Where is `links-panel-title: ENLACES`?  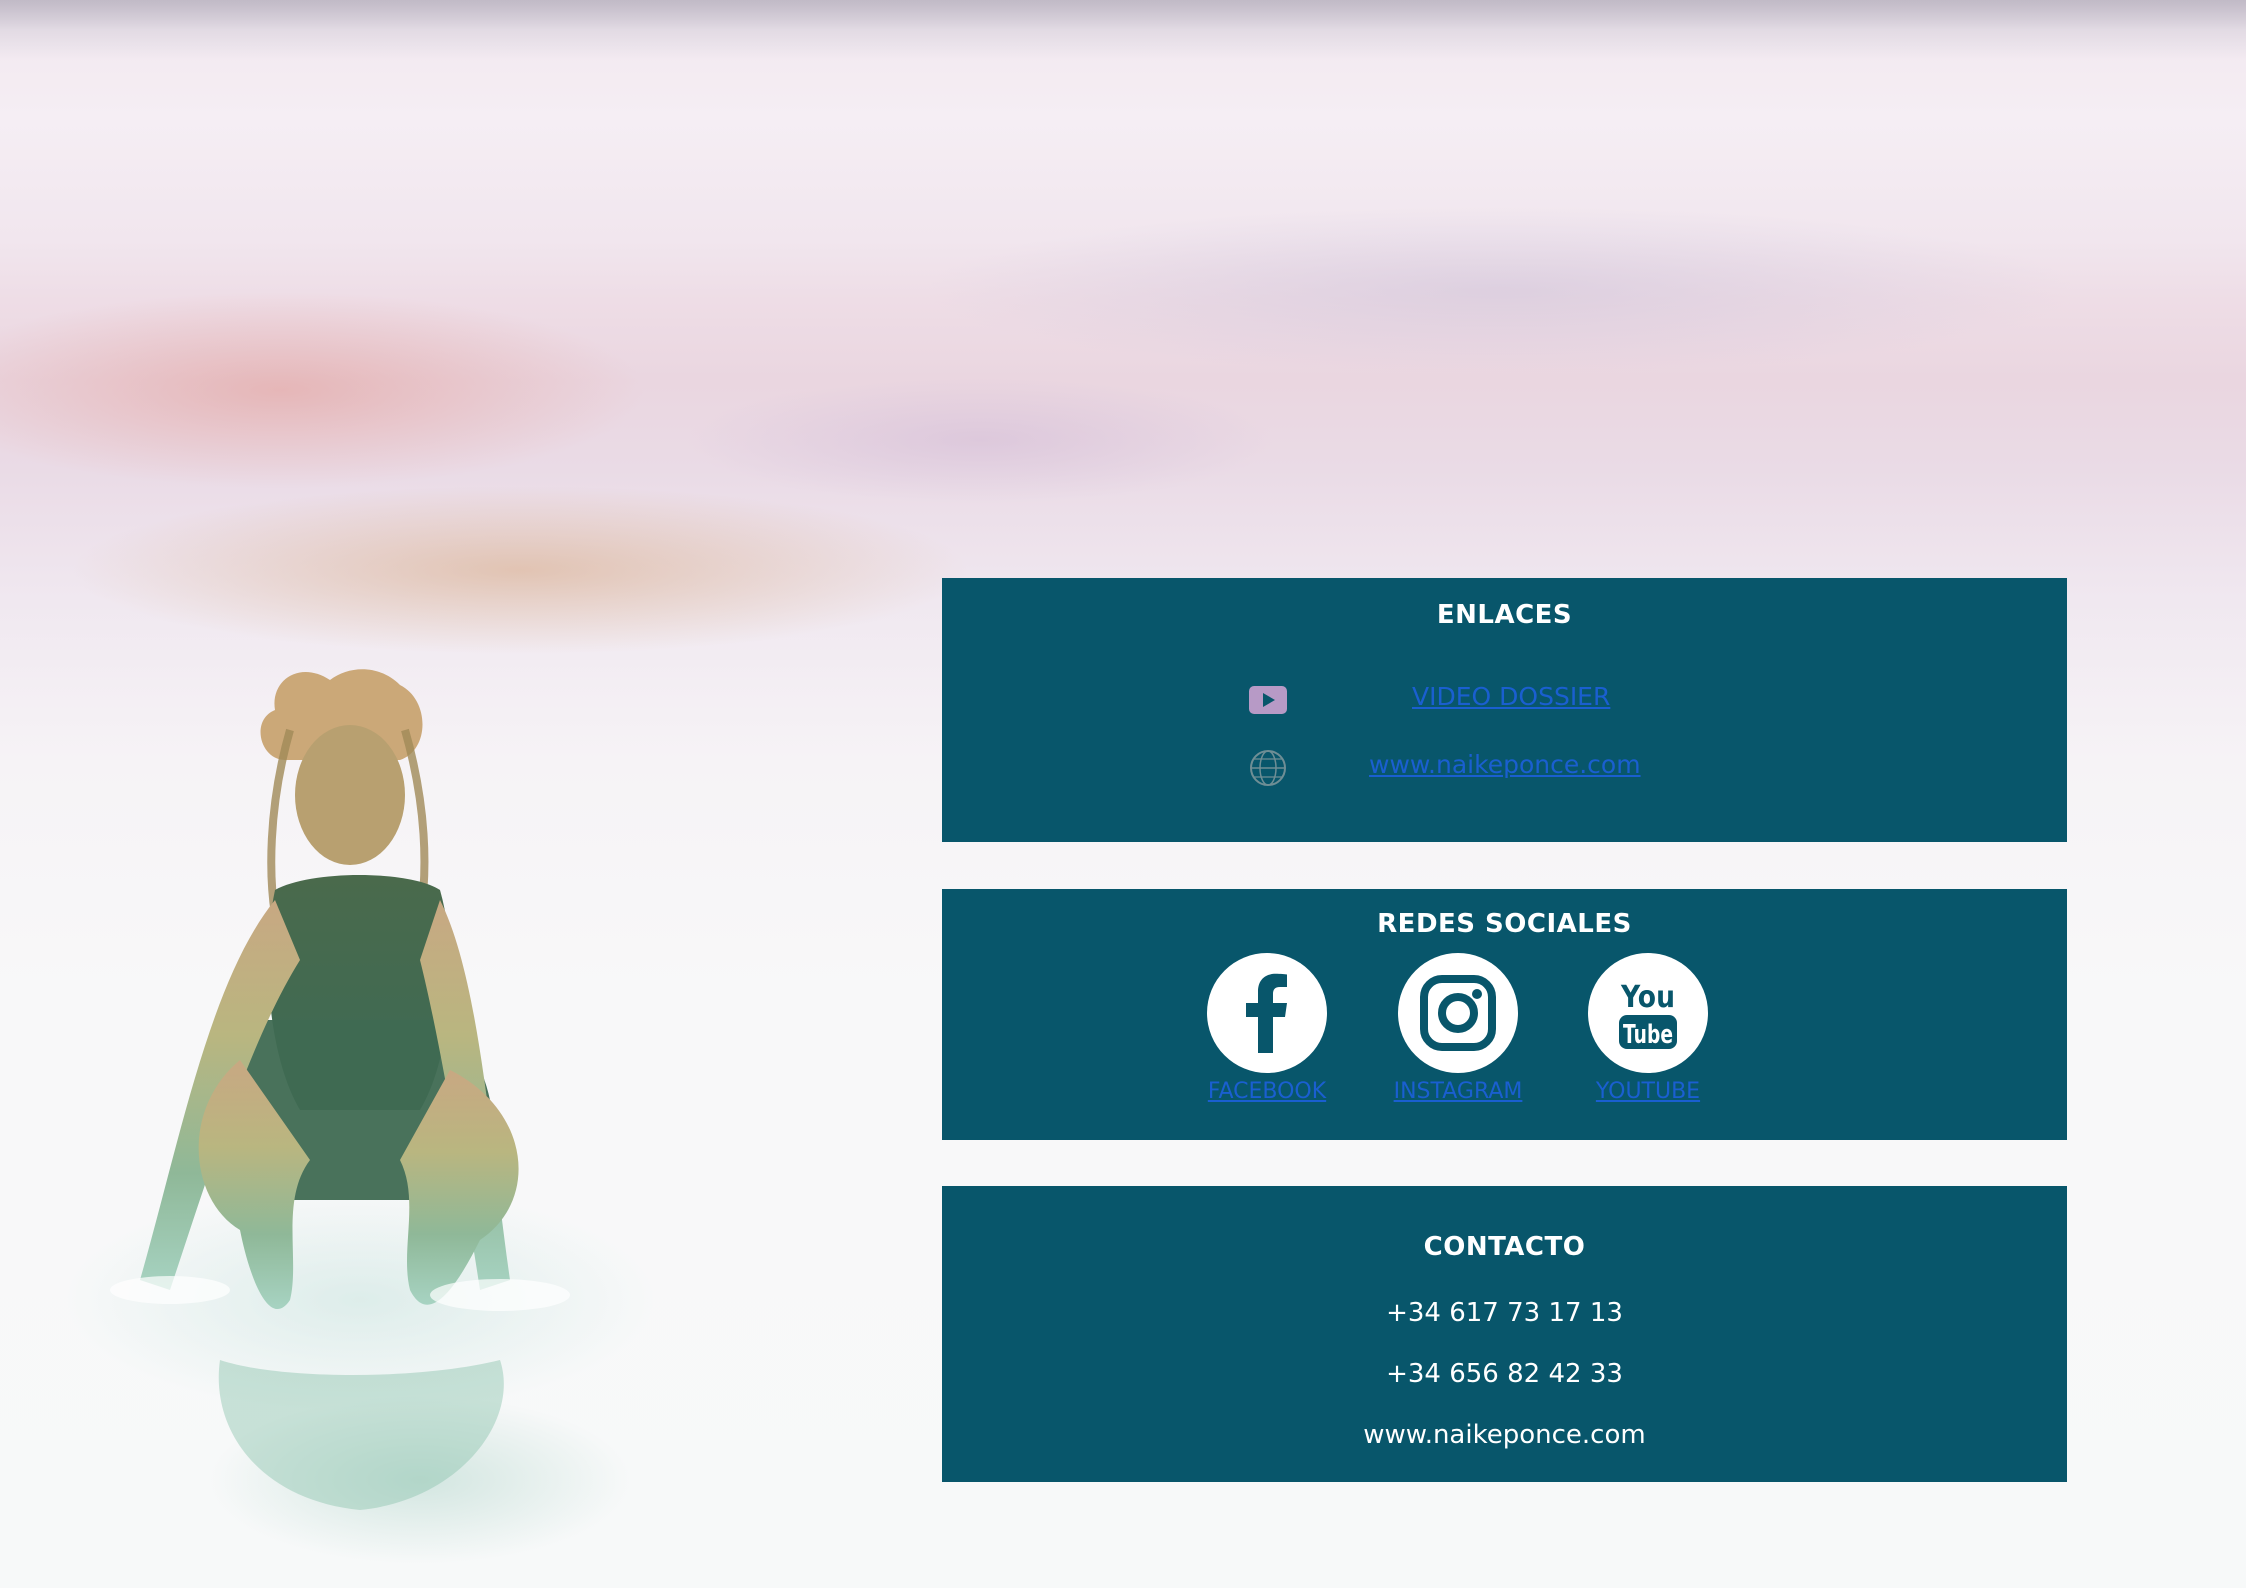 links-panel-title: ENLACES is located at coordinates (1504, 615).